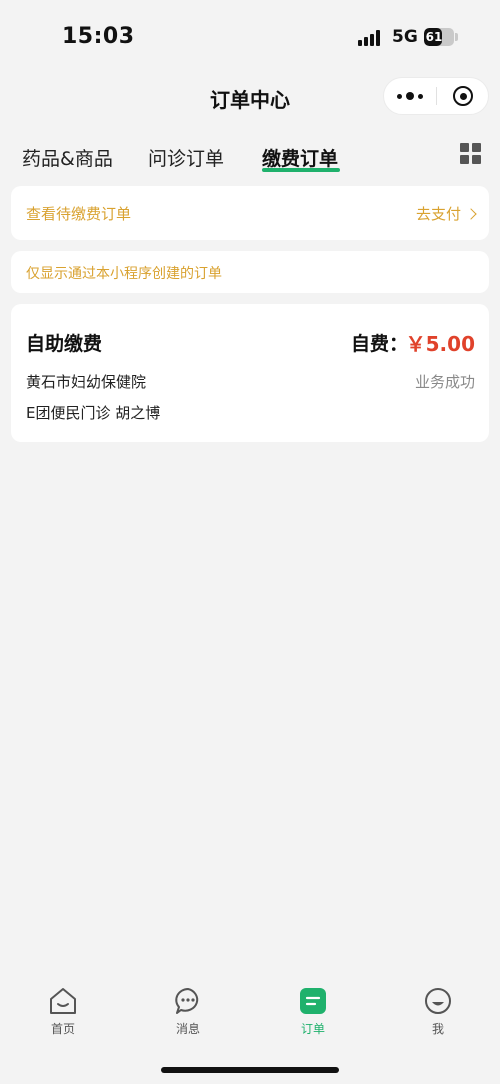  Describe the element at coordinates (187, 1029) in the screenshot. I see `tabbar-label-messages: 消息` at that location.